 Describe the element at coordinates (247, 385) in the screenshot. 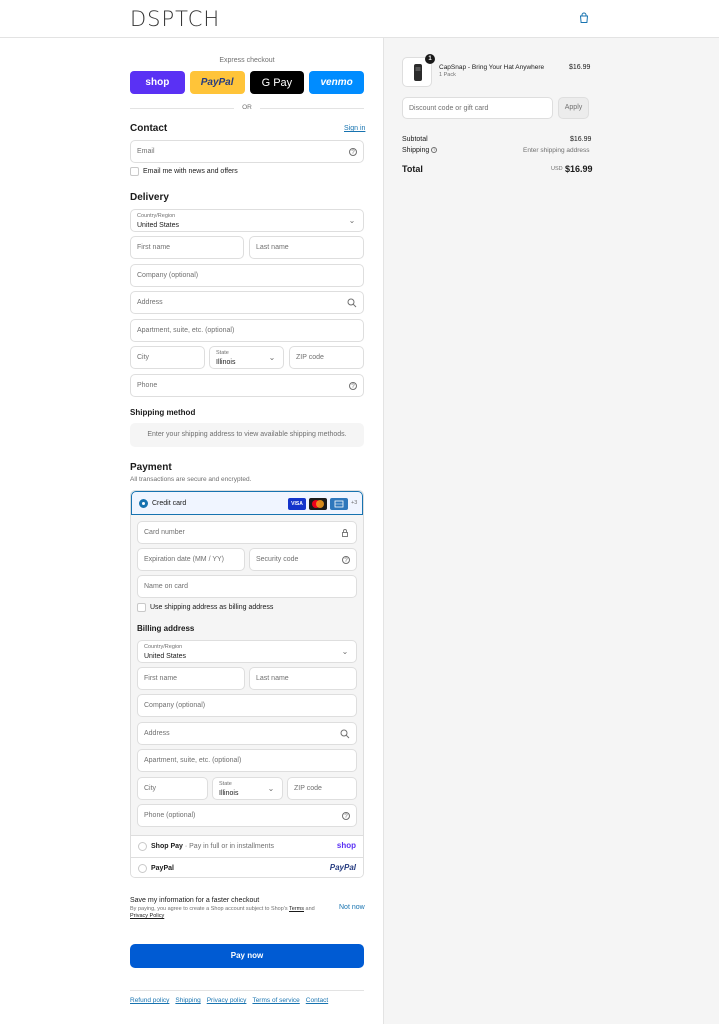

I see `phone-field: Phone ?` at that location.